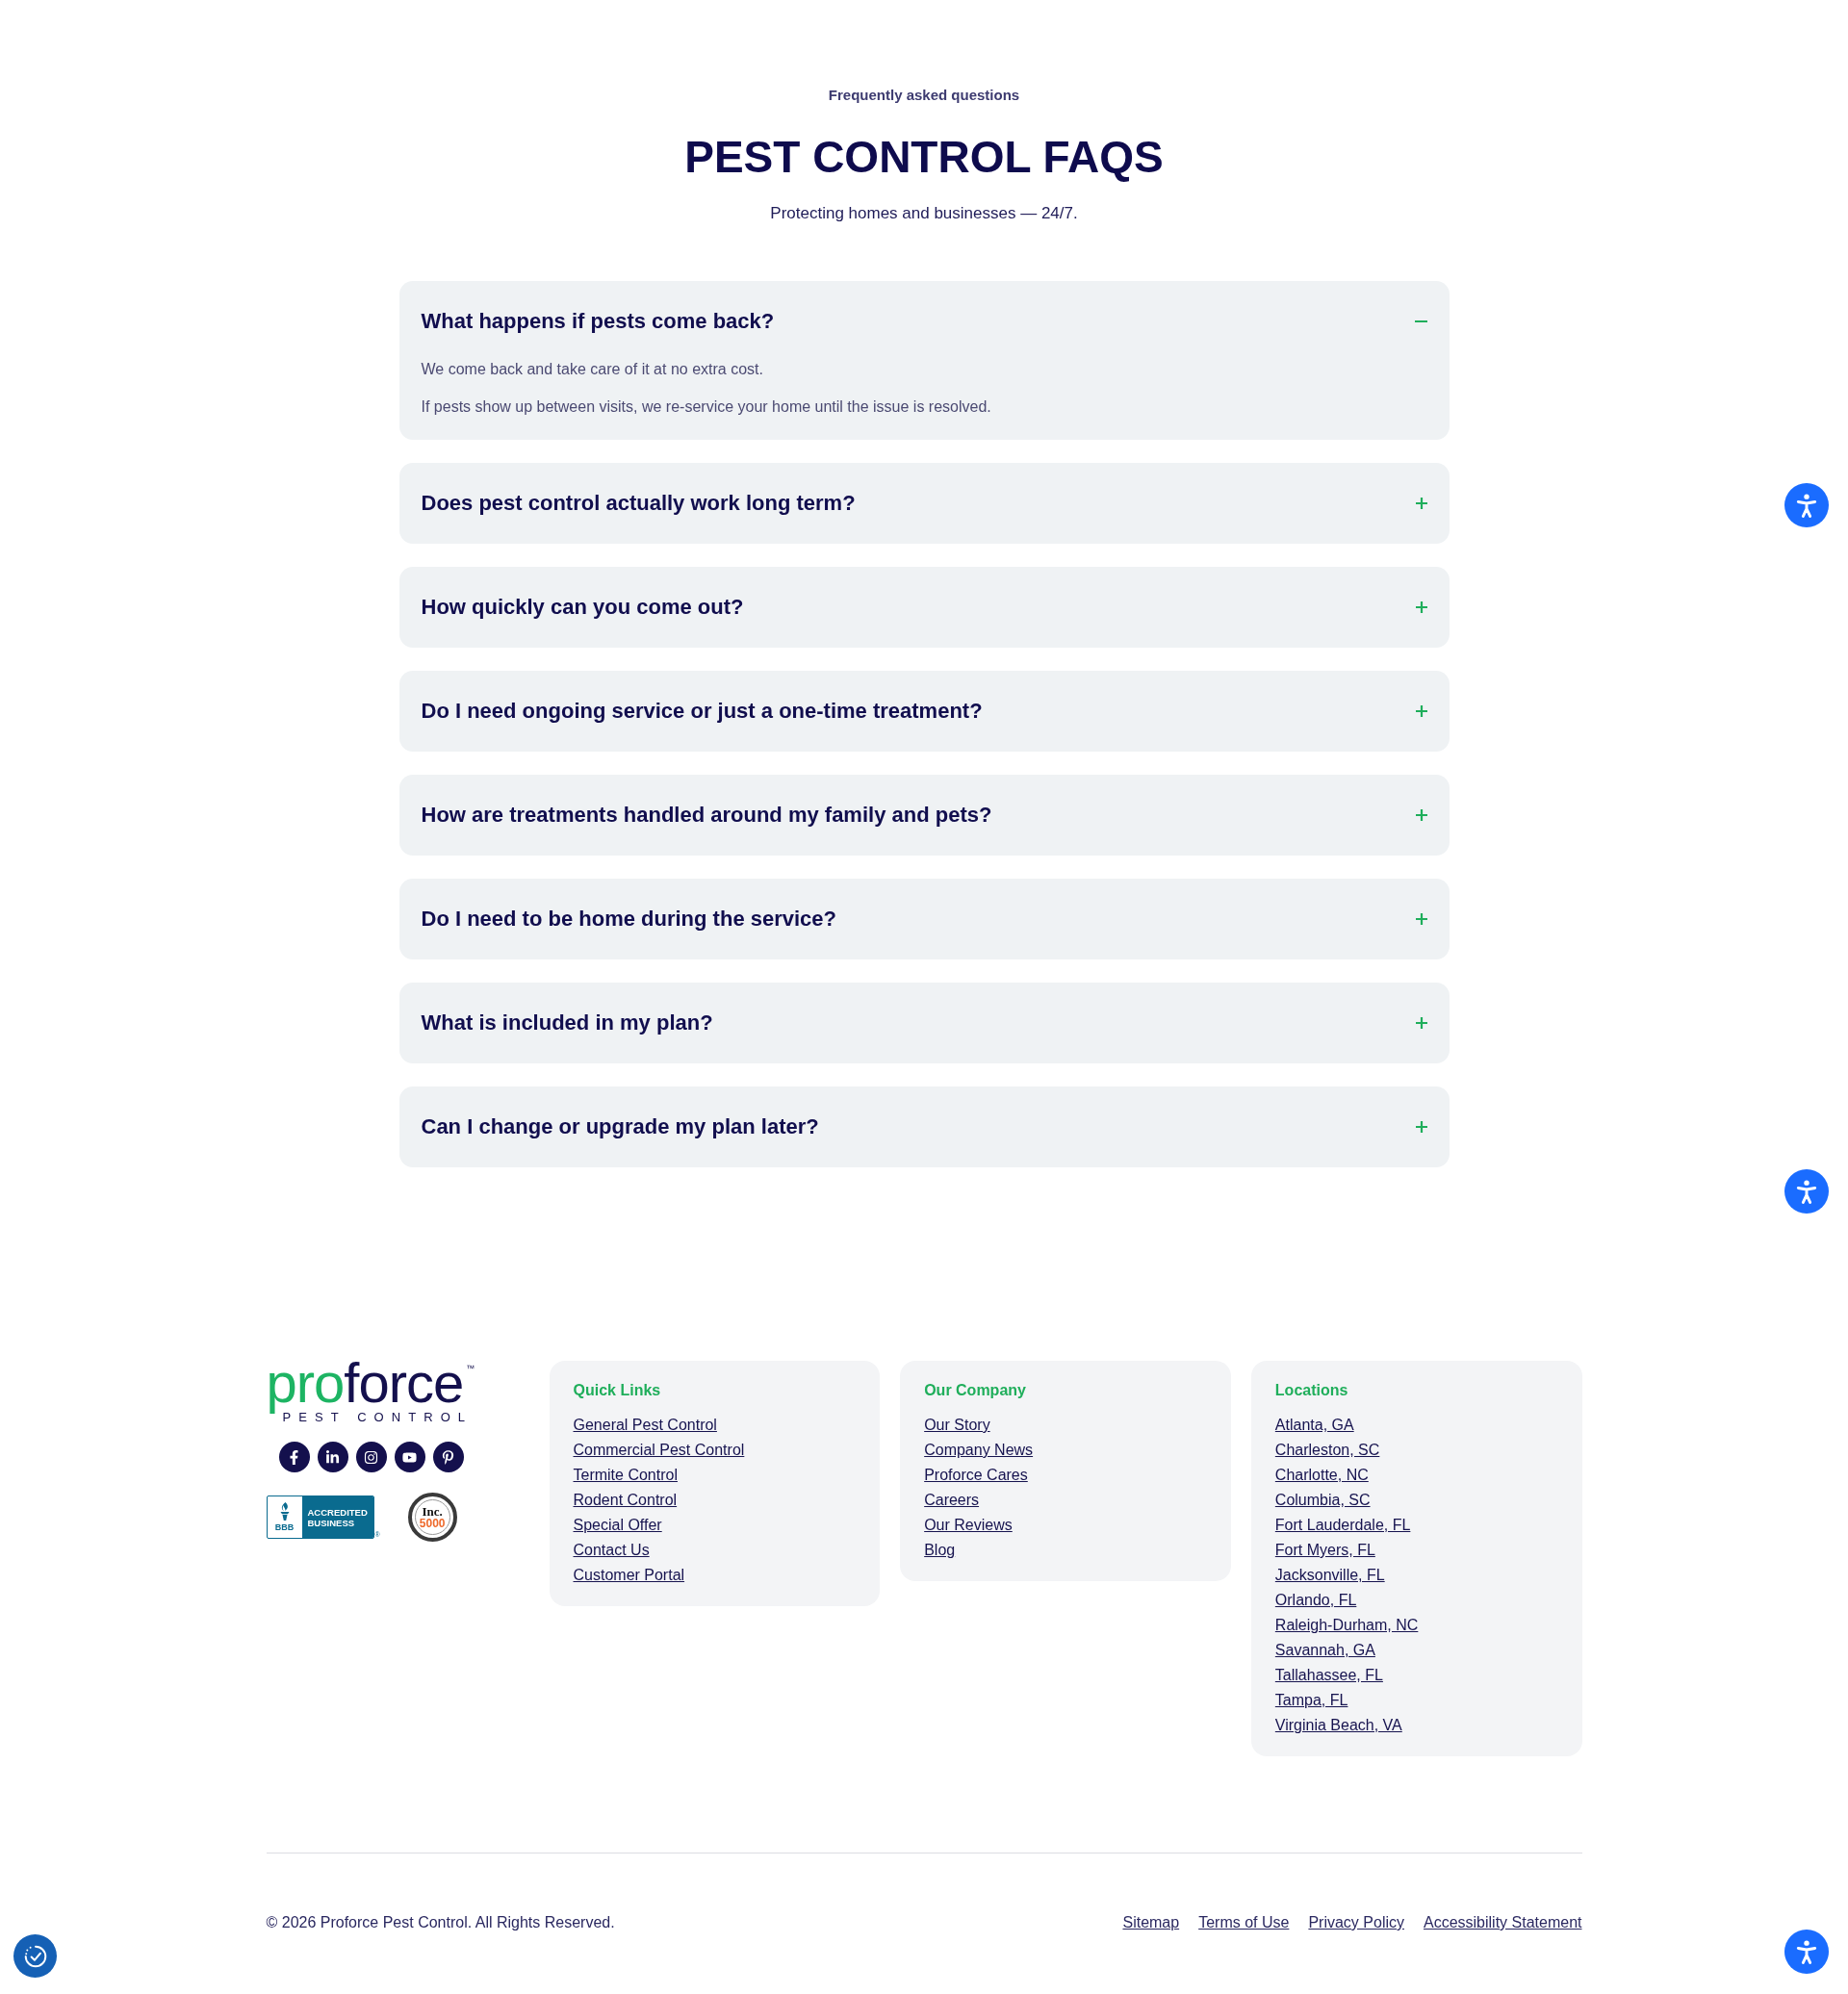  I want to click on column-heading: Locations, so click(1311, 1390).